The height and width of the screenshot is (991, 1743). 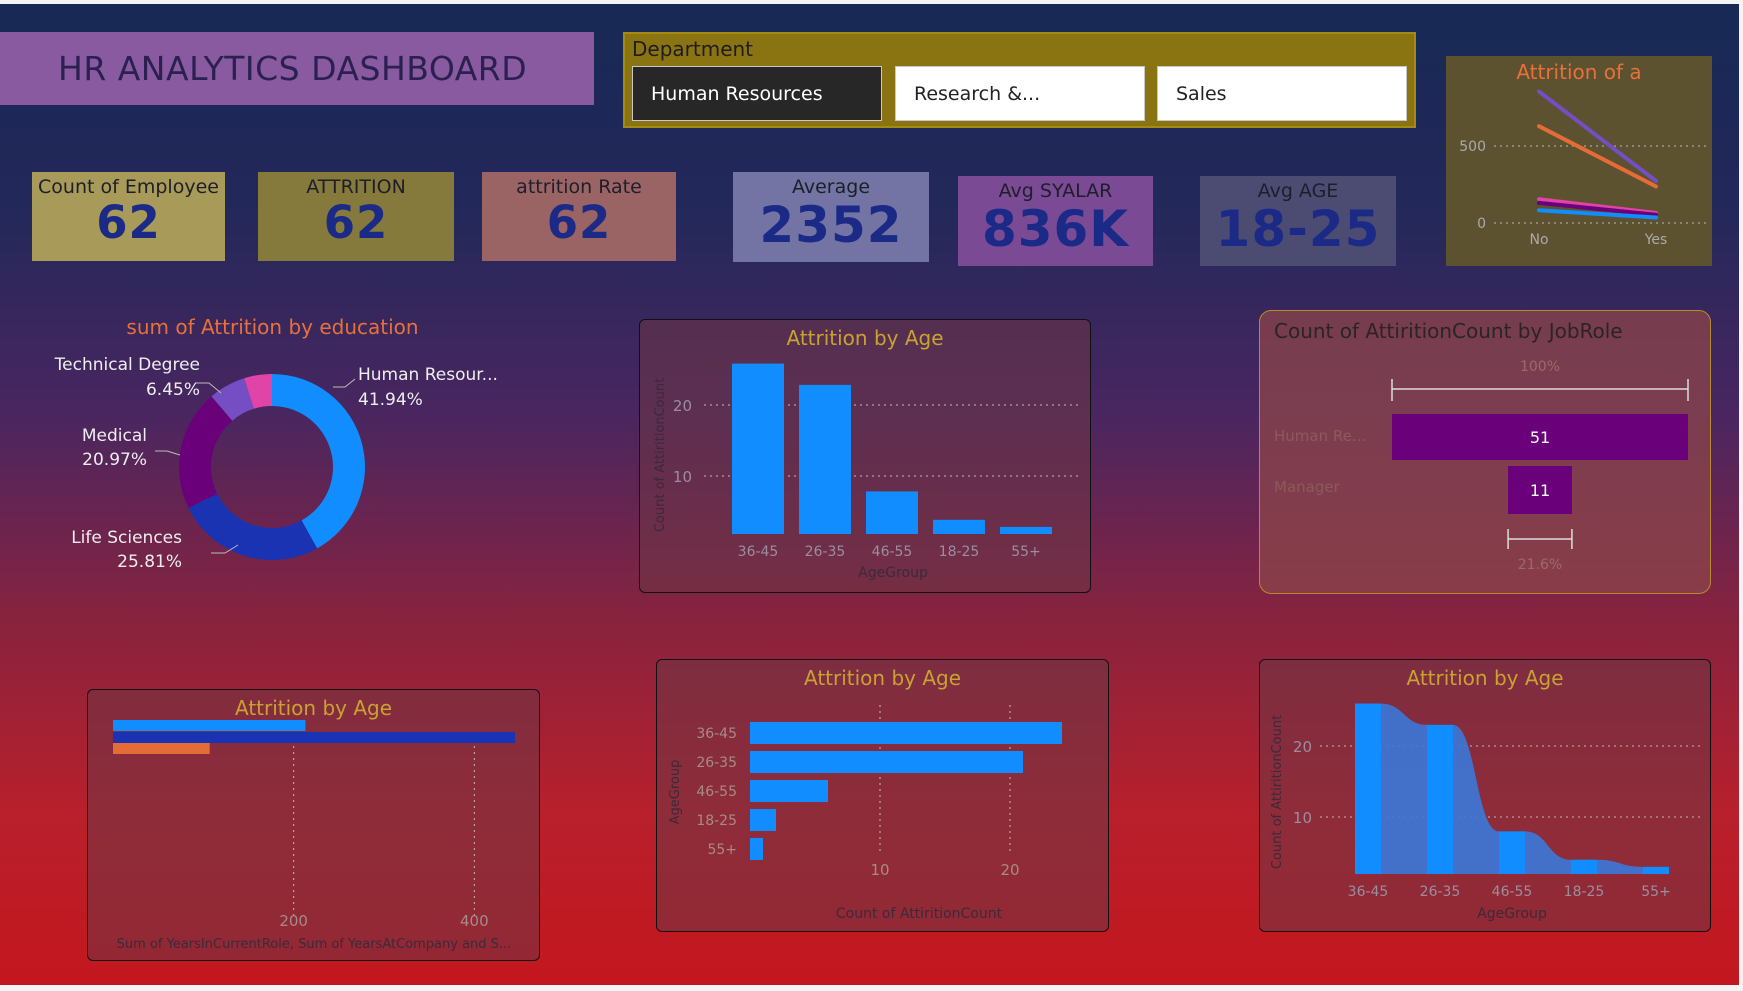 What do you see at coordinates (293, 921) in the screenshot?
I see `x-tick-label: 200` at bounding box center [293, 921].